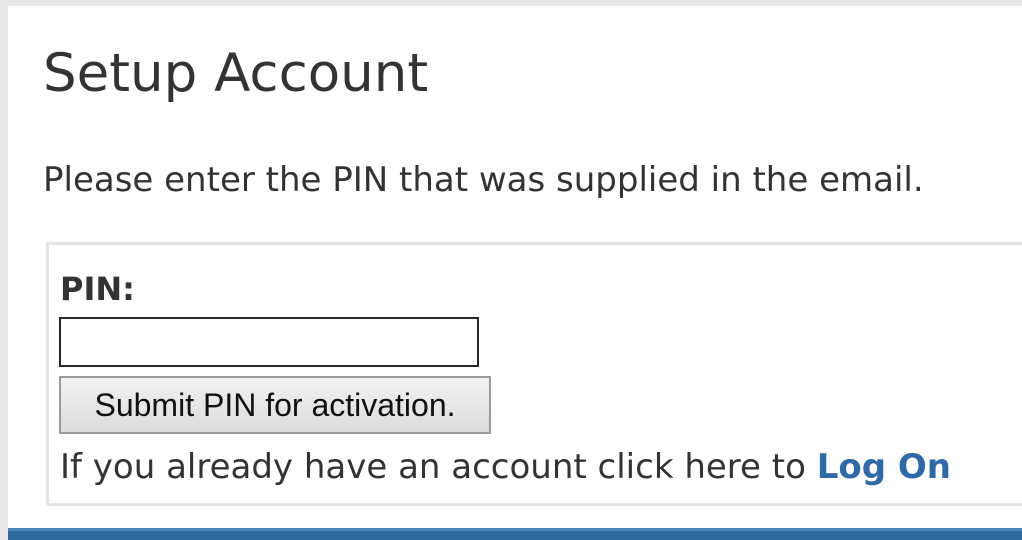 The image size is (1022, 540). I want to click on log-on-link: Log On, so click(884, 467).